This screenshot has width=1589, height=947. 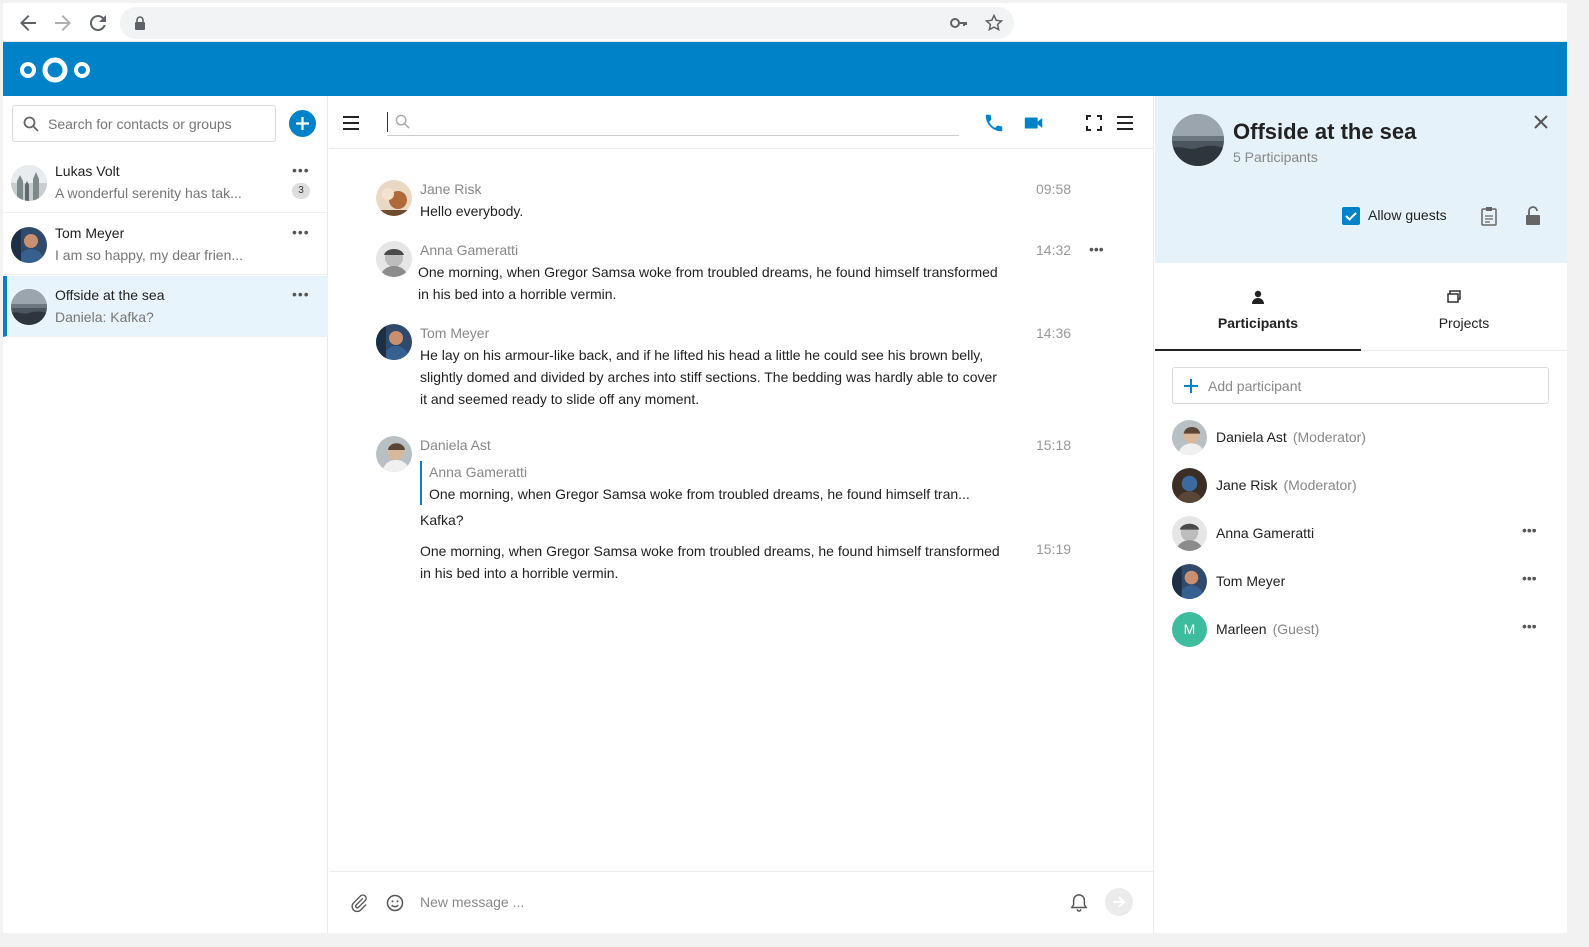 I want to click on address-bar, so click(x=567, y=23).